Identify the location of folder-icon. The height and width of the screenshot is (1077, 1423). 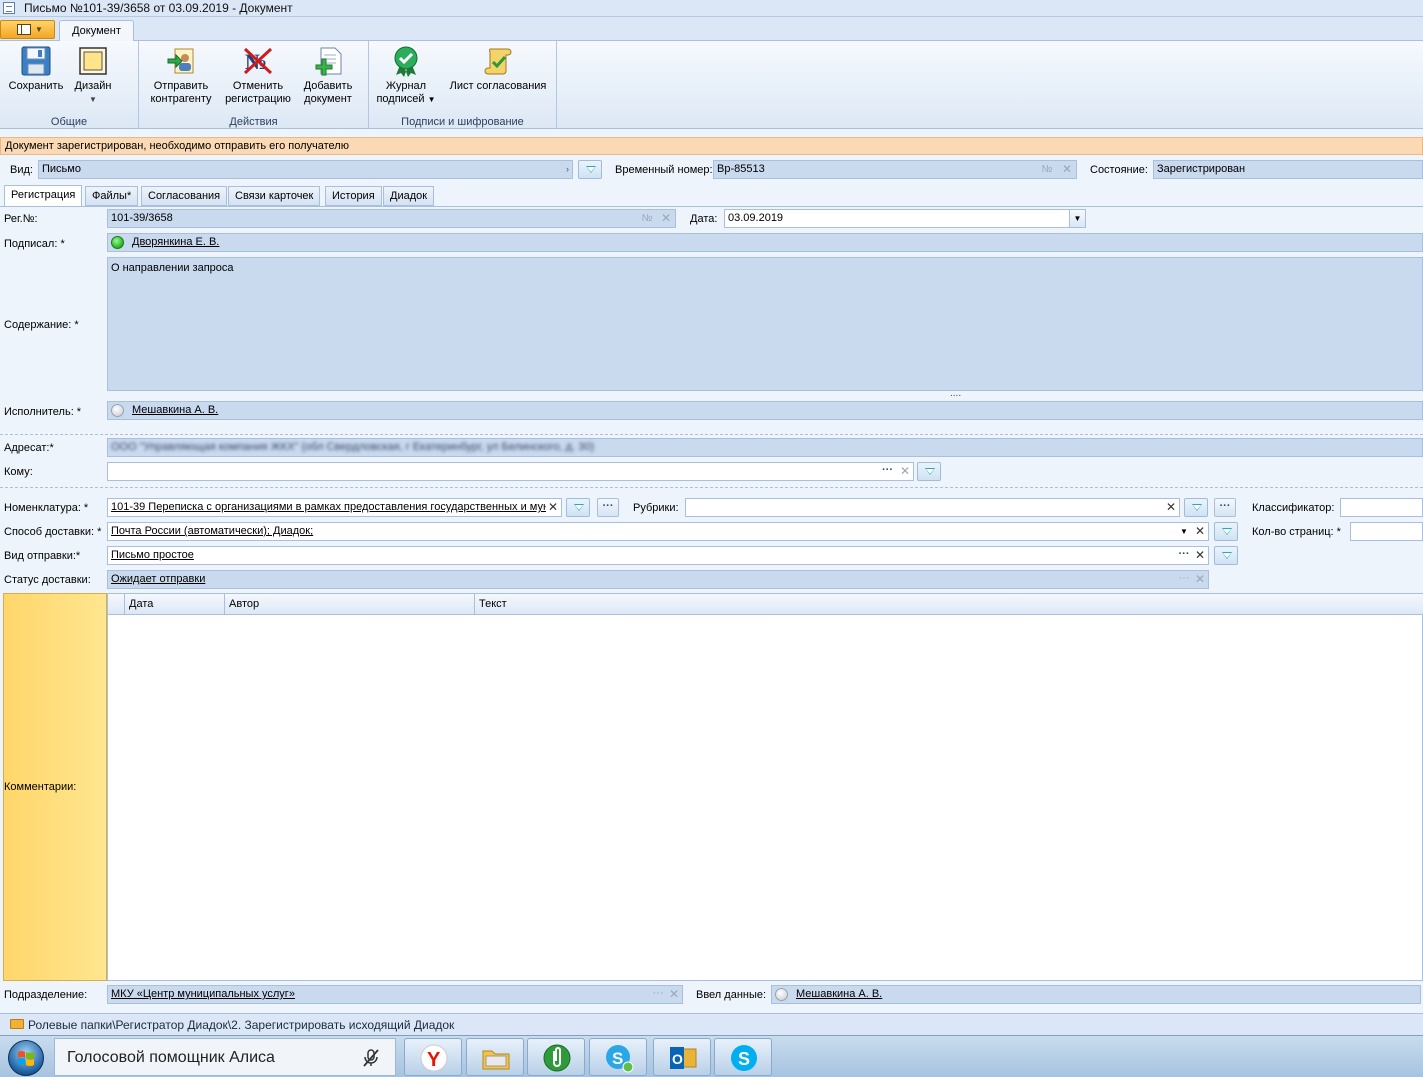
(17, 1024).